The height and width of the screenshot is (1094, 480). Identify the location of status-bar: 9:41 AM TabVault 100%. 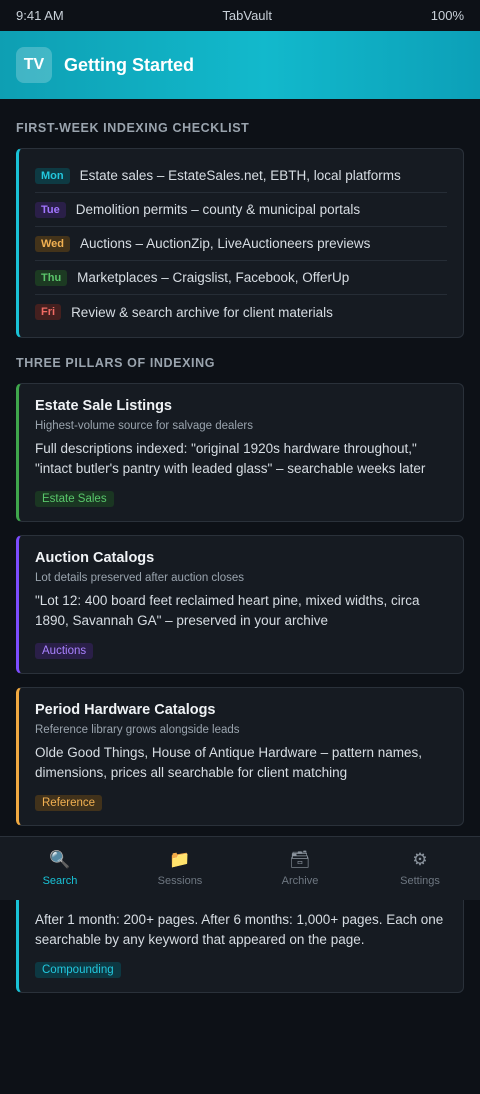
(240, 15).